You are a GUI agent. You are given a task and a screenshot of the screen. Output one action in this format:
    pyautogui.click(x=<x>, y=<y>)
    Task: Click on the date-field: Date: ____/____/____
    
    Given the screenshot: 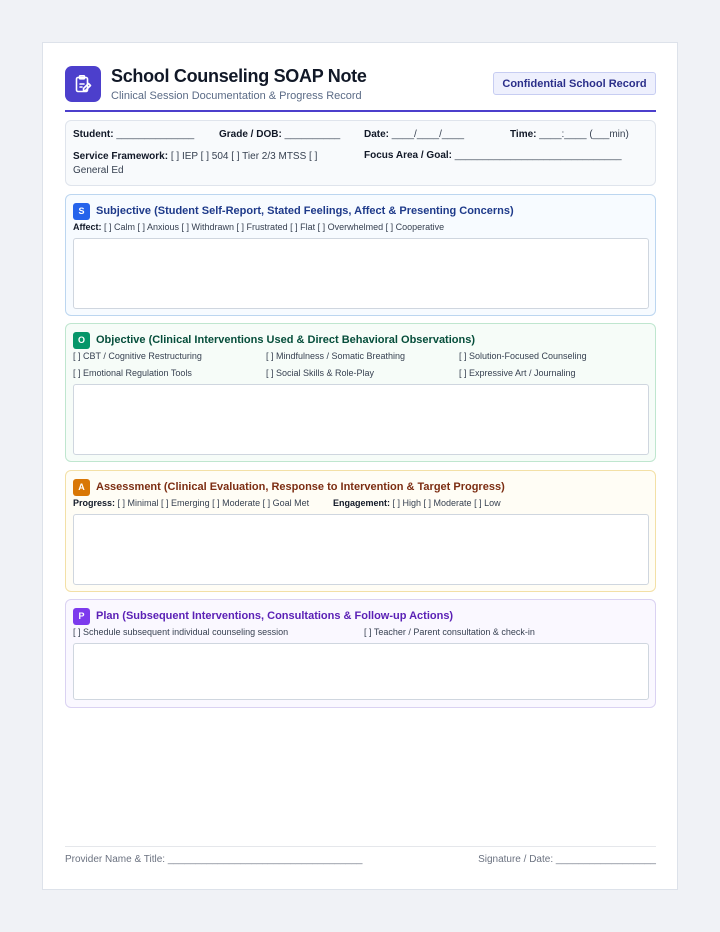 What is the action you would take?
    pyautogui.click(x=414, y=134)
    